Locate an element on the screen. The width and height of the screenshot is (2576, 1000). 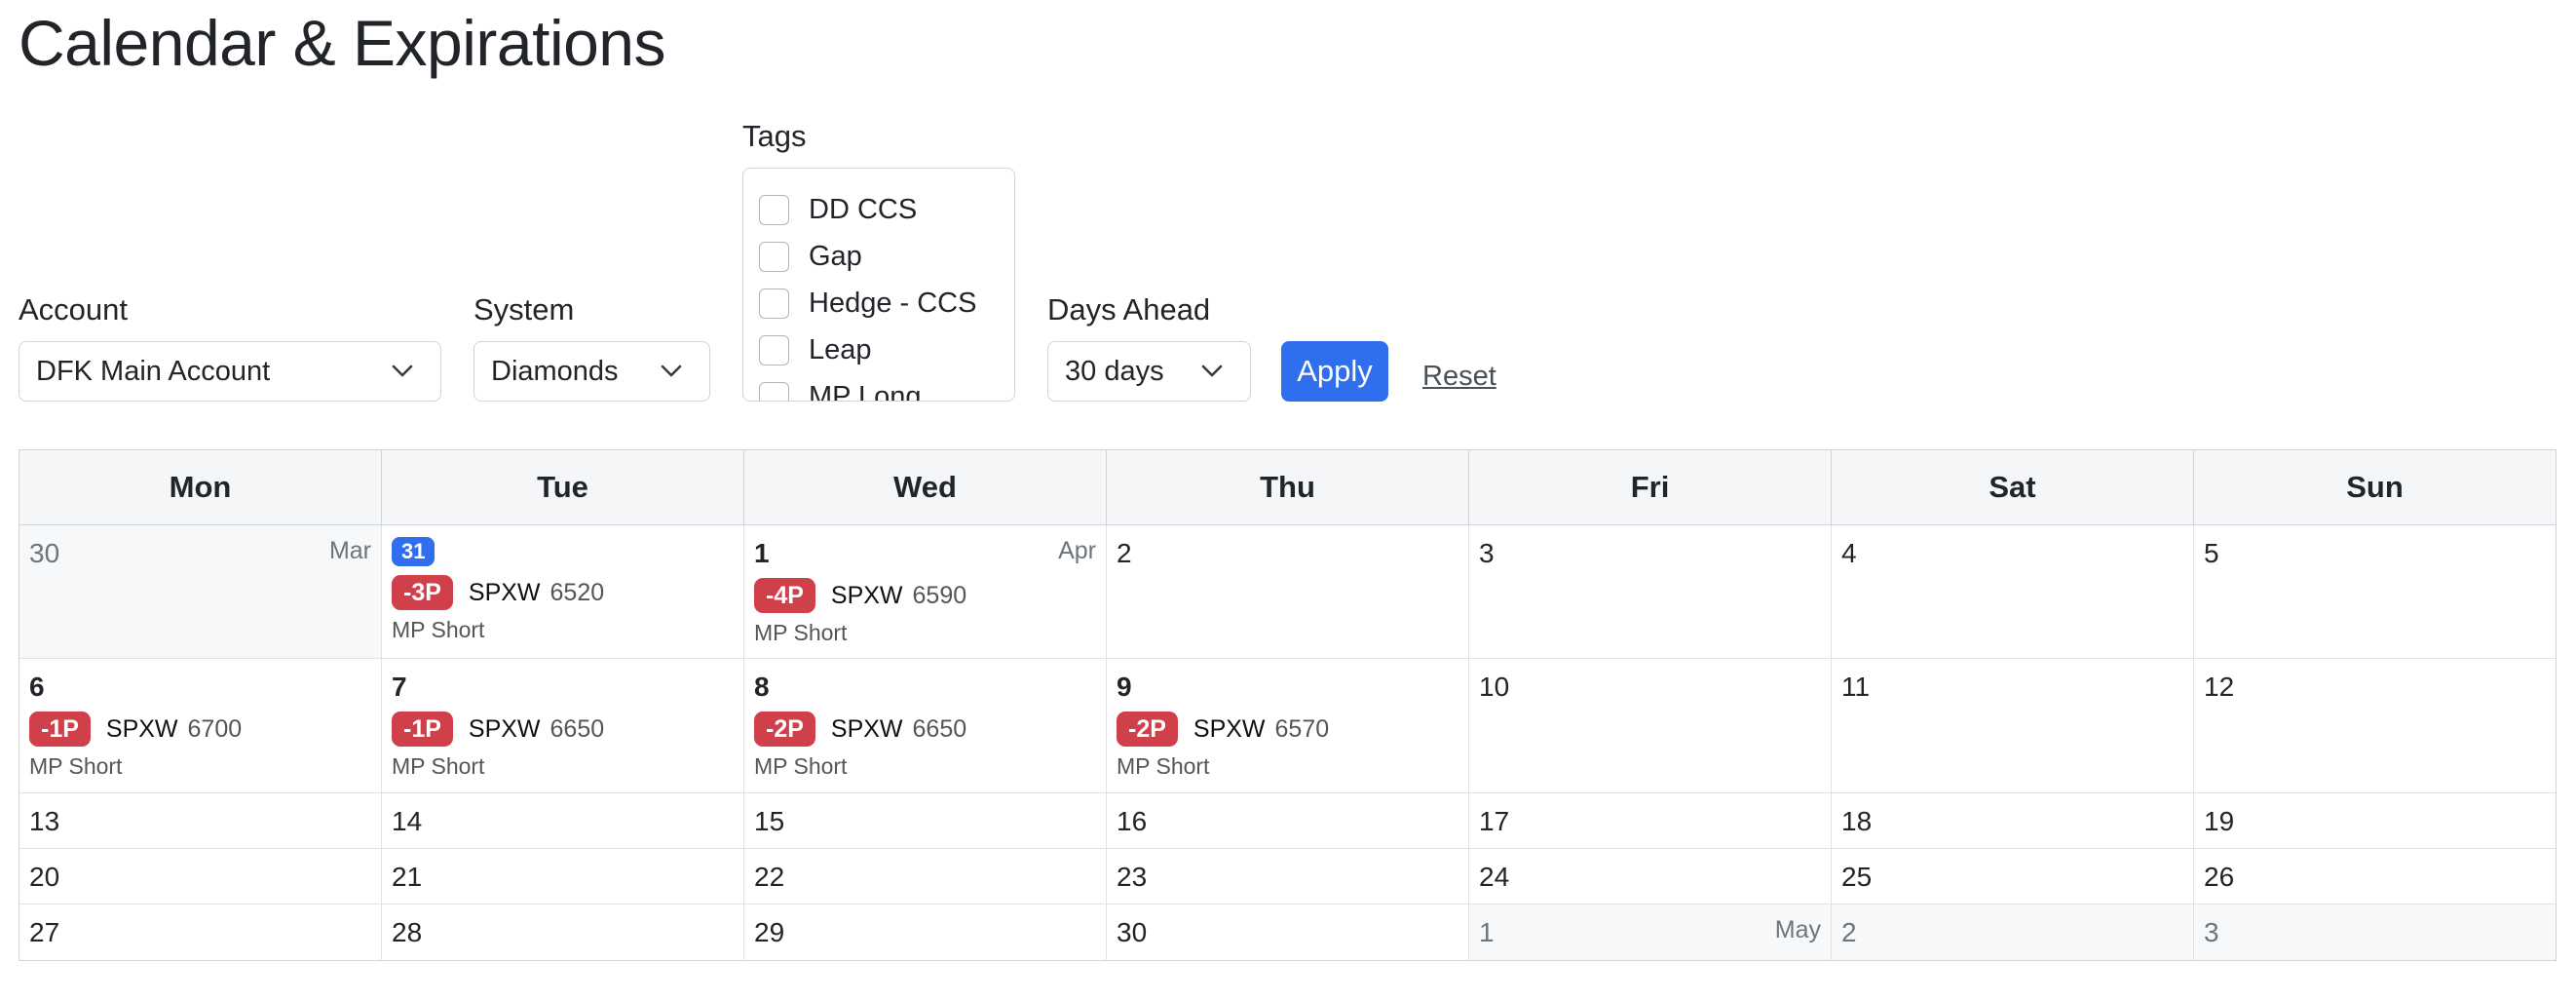
day-number: 14 is located at coordinates (407, 821).